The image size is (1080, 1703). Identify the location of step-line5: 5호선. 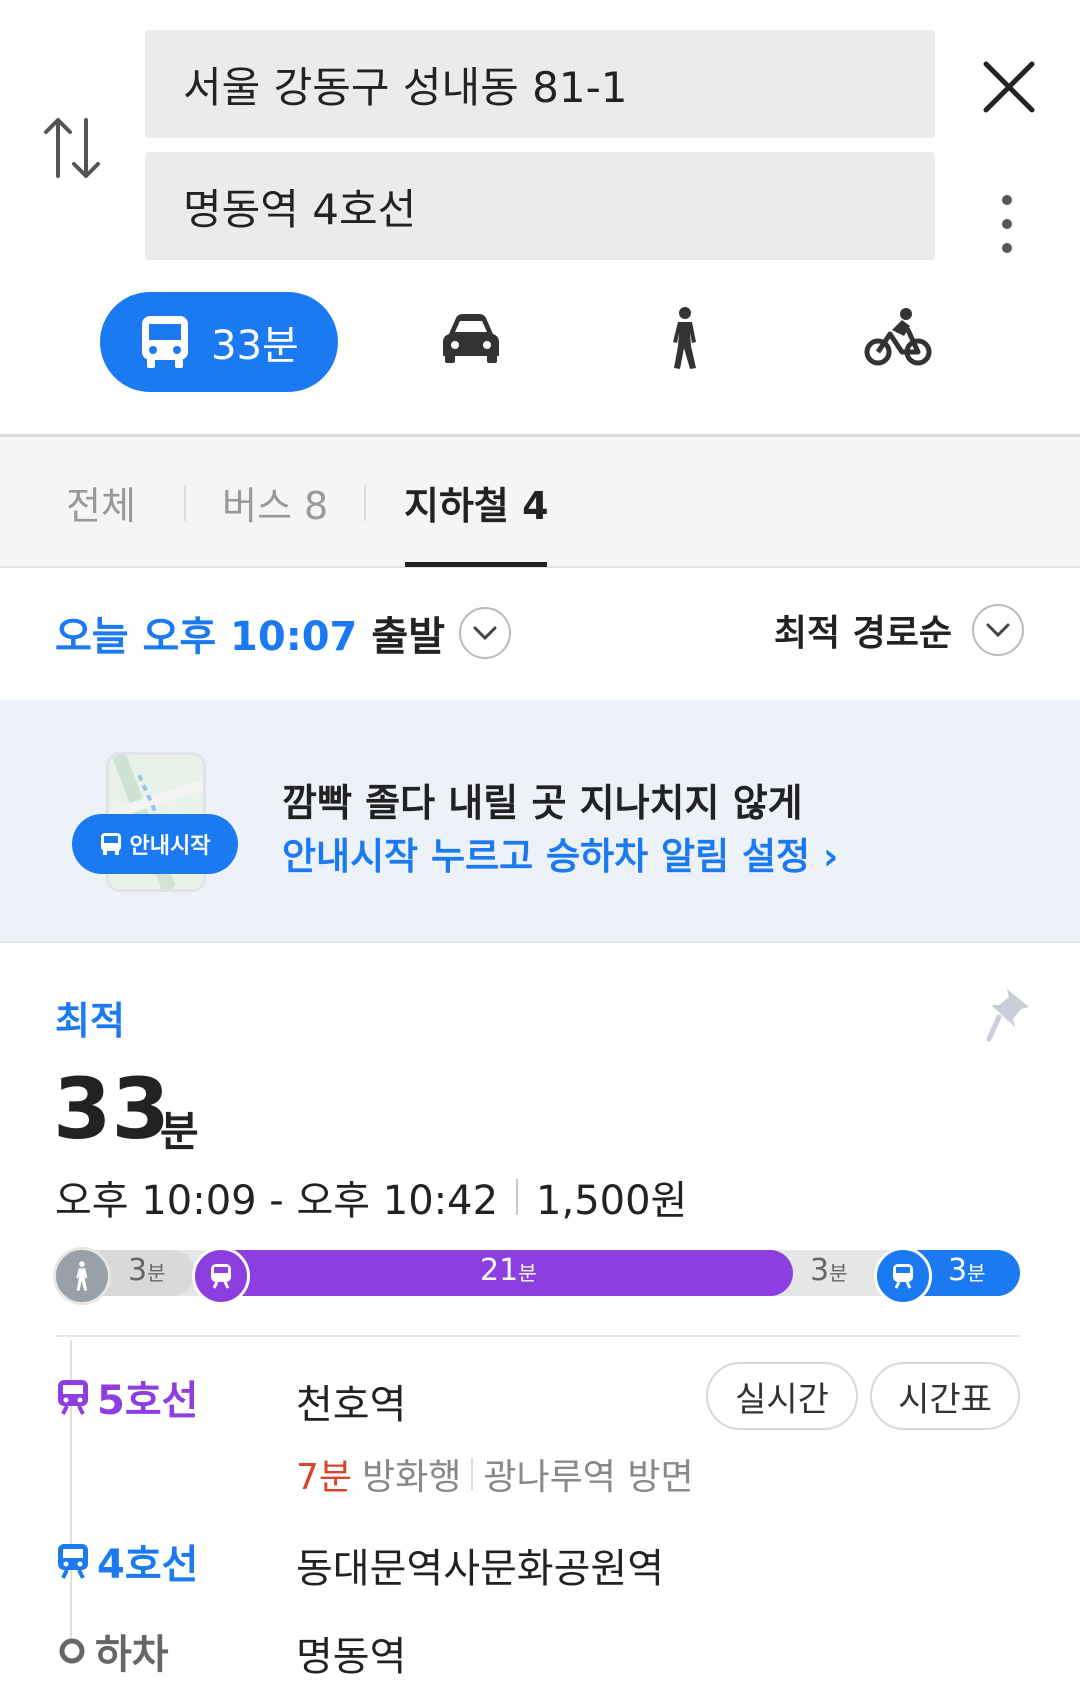
(126, 1397).